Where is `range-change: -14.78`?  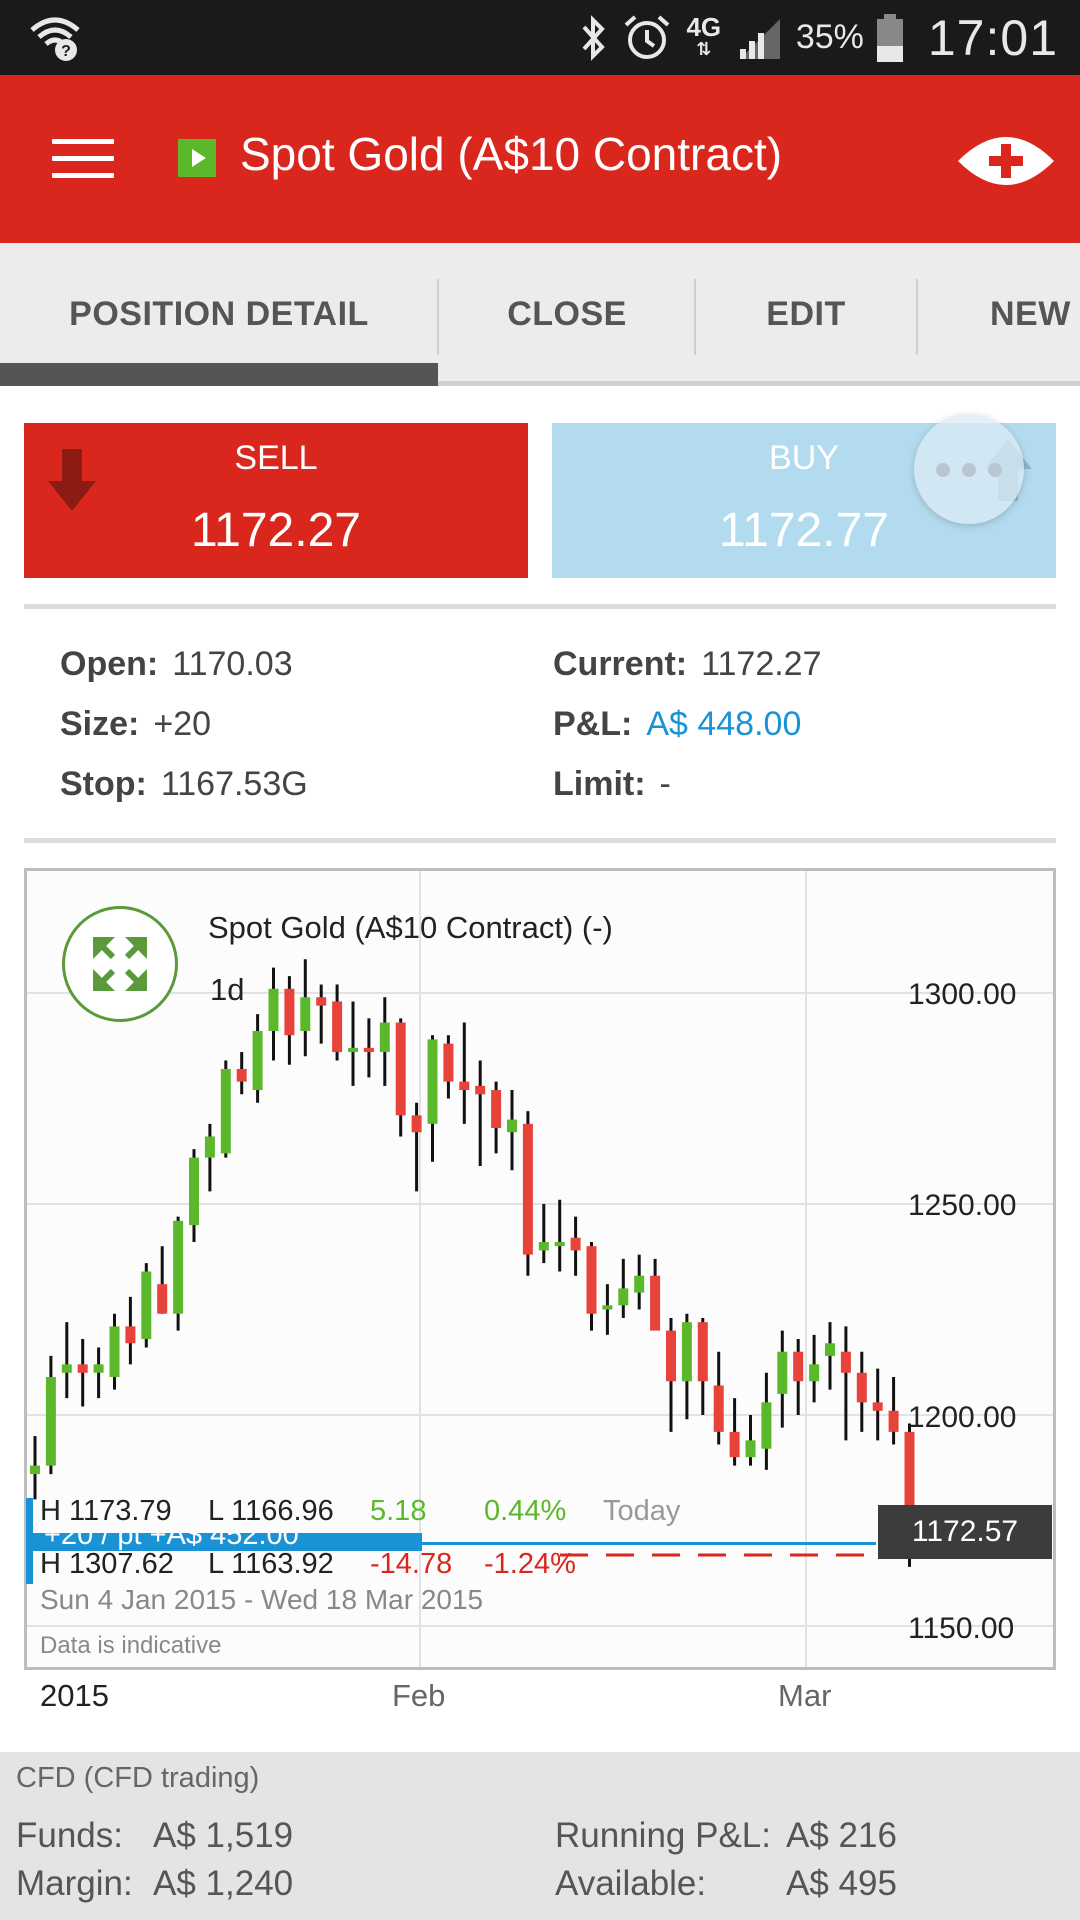
range-change: -14.78 is located at coordinates (411, 1564).